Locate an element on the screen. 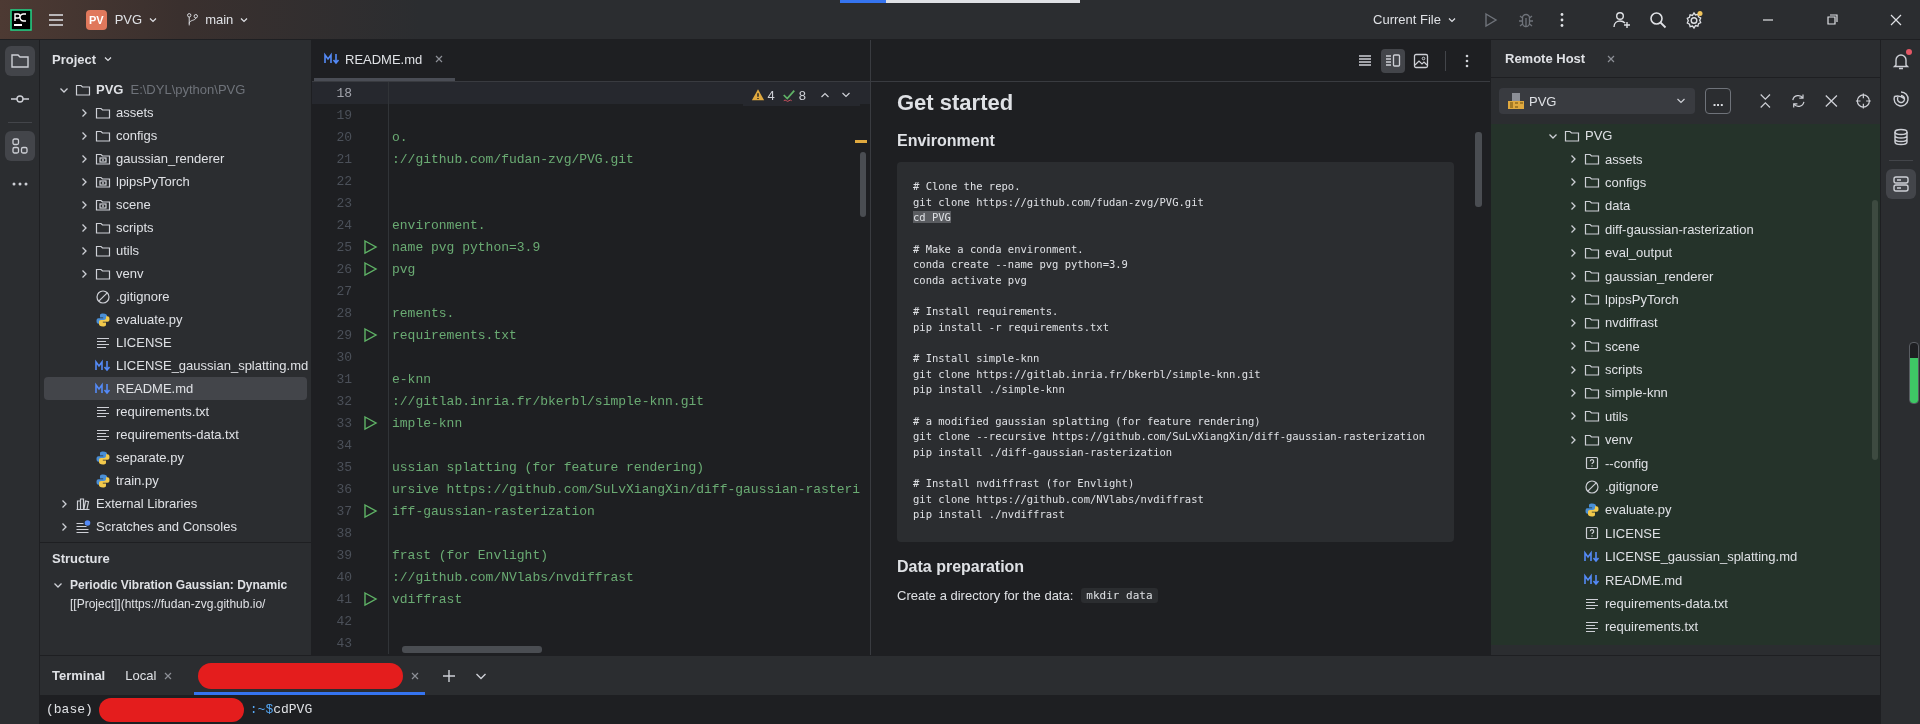 The image size is (1920, 724). settings-icon is located at coordinates (1694, 19).